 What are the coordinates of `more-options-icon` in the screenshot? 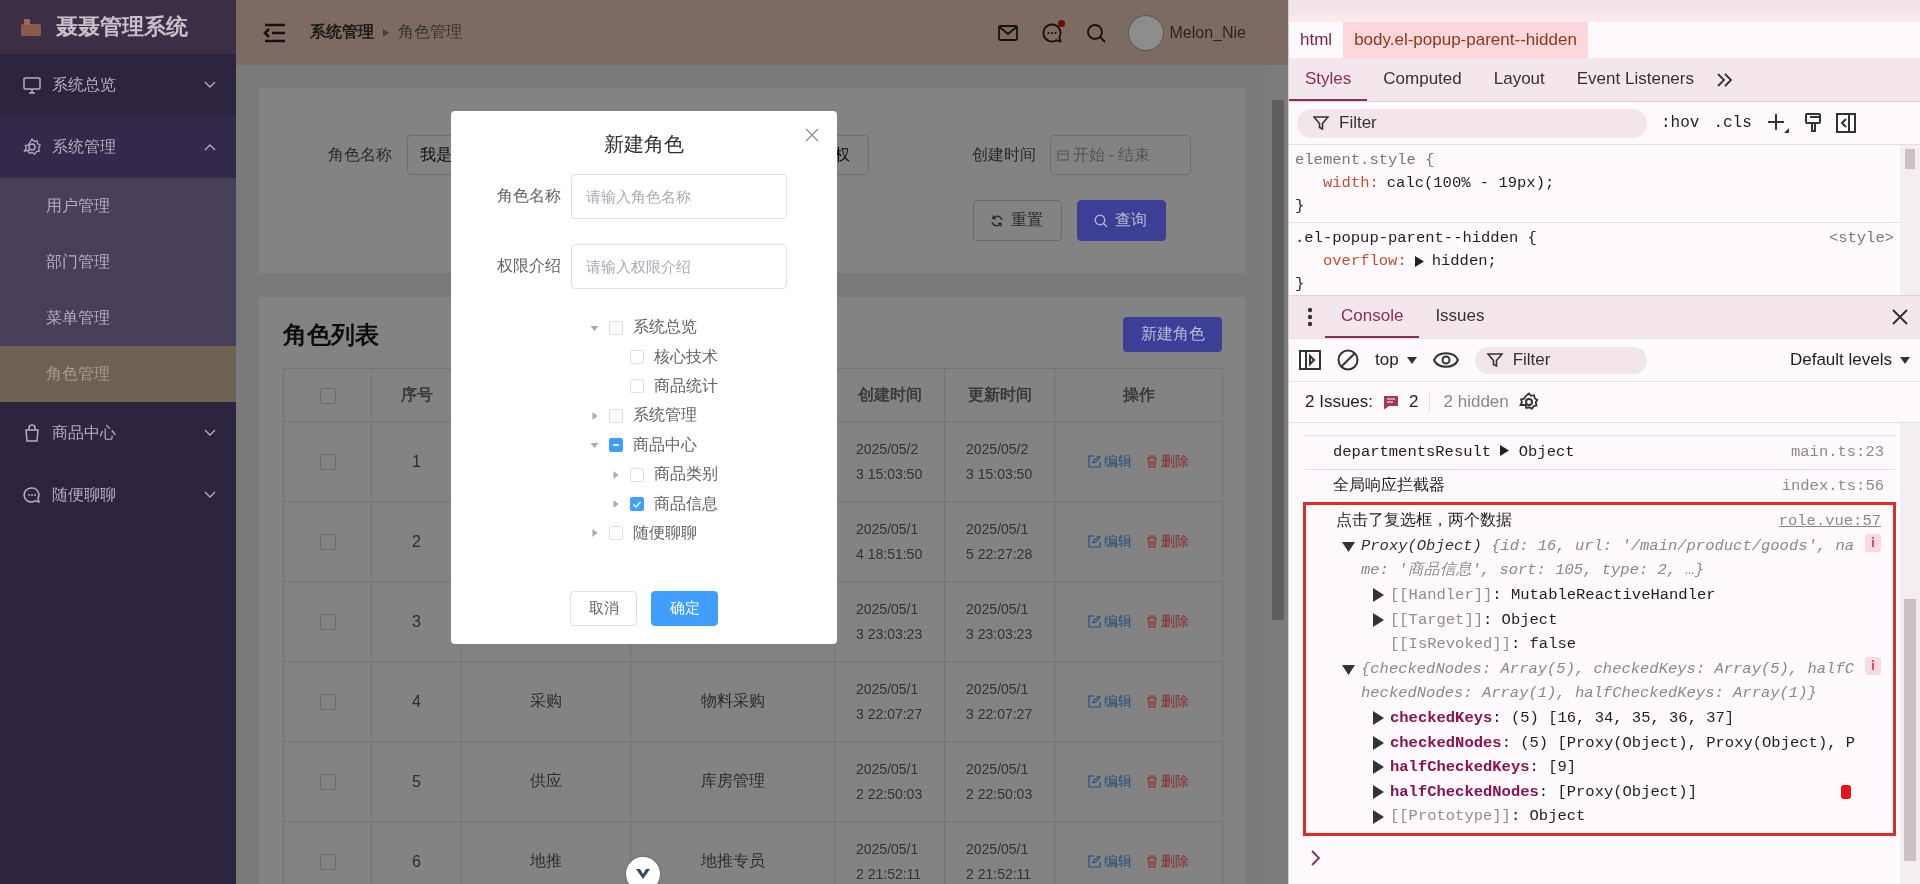 It's located at (1310, 317).